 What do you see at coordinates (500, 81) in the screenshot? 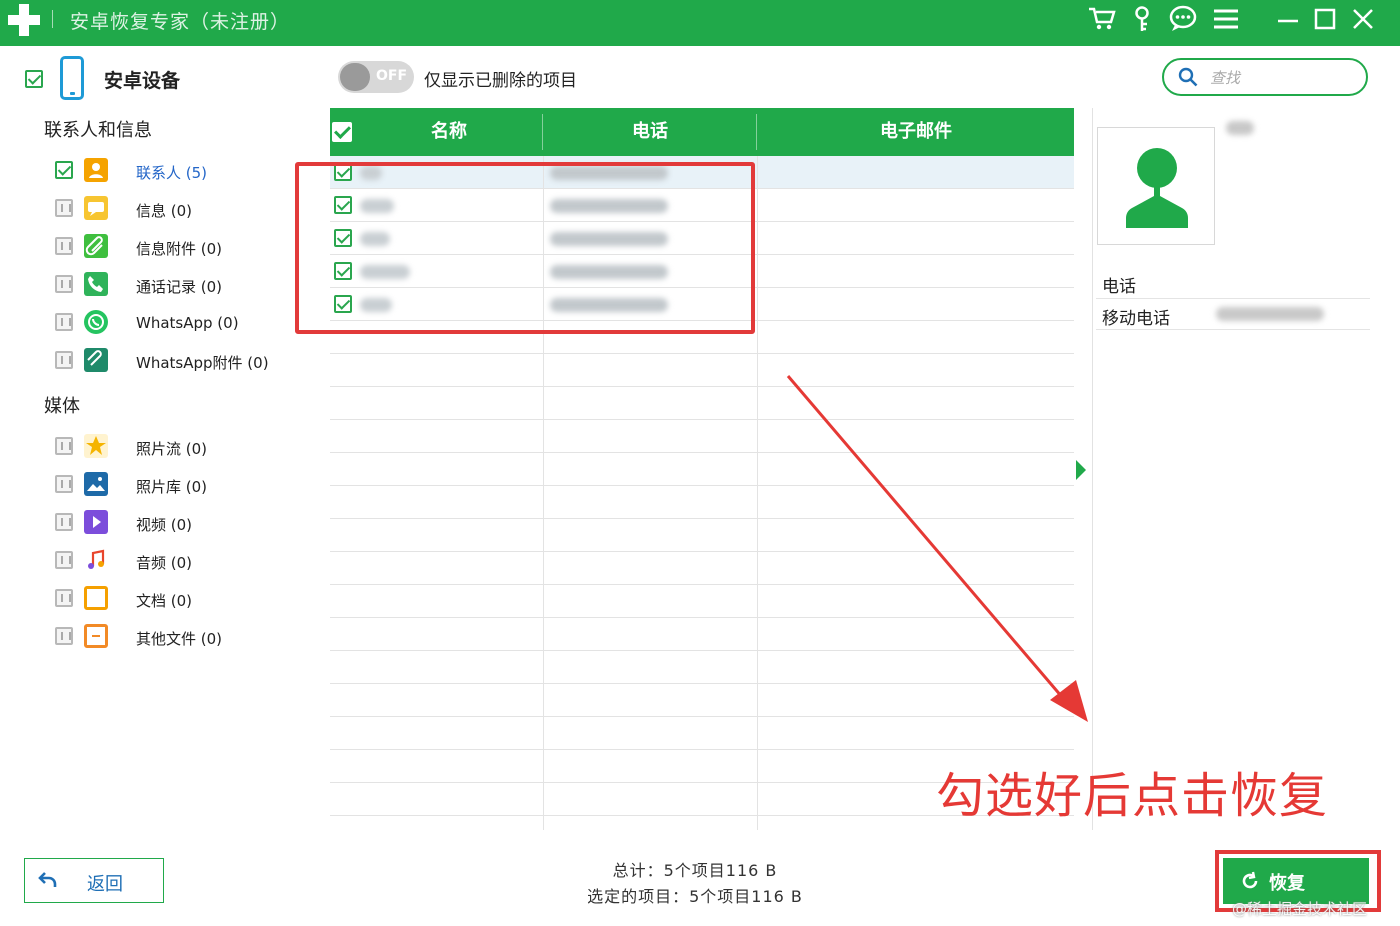
I see `toggle-label: 仅显示已删除的项目` at bounding box center [500, 81].